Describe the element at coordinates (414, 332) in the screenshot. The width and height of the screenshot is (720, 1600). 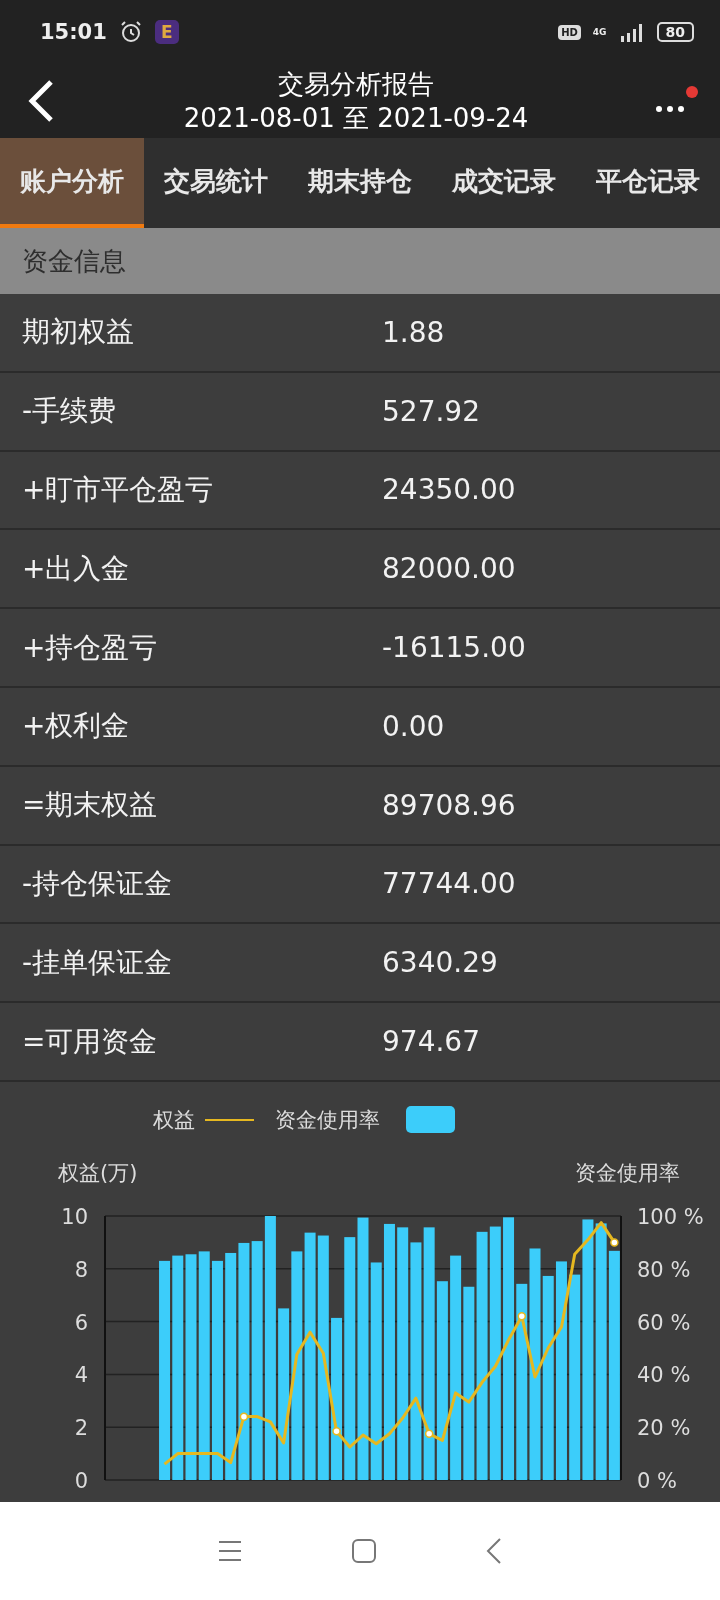
I see `row-value: 1.88` at that location.